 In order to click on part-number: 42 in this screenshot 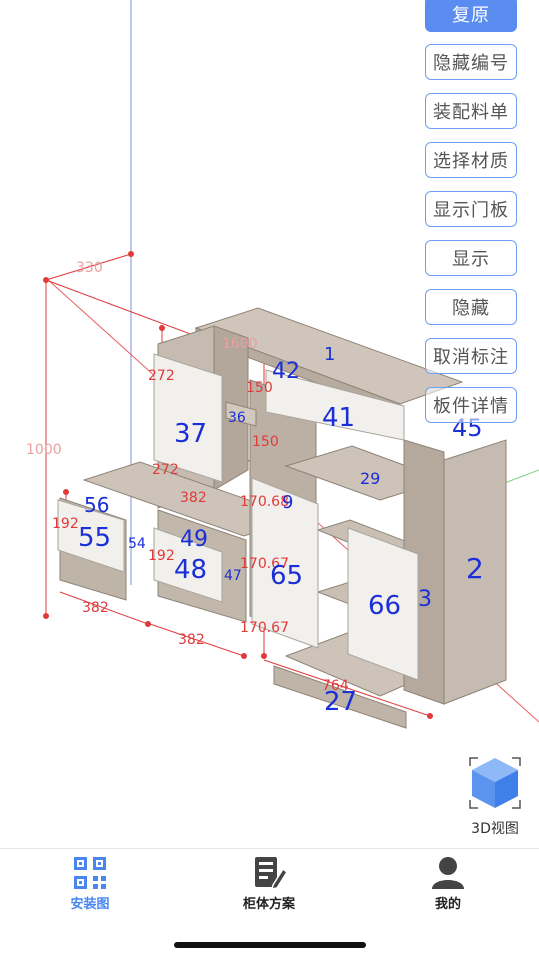, I will do `click(286, 371)`.